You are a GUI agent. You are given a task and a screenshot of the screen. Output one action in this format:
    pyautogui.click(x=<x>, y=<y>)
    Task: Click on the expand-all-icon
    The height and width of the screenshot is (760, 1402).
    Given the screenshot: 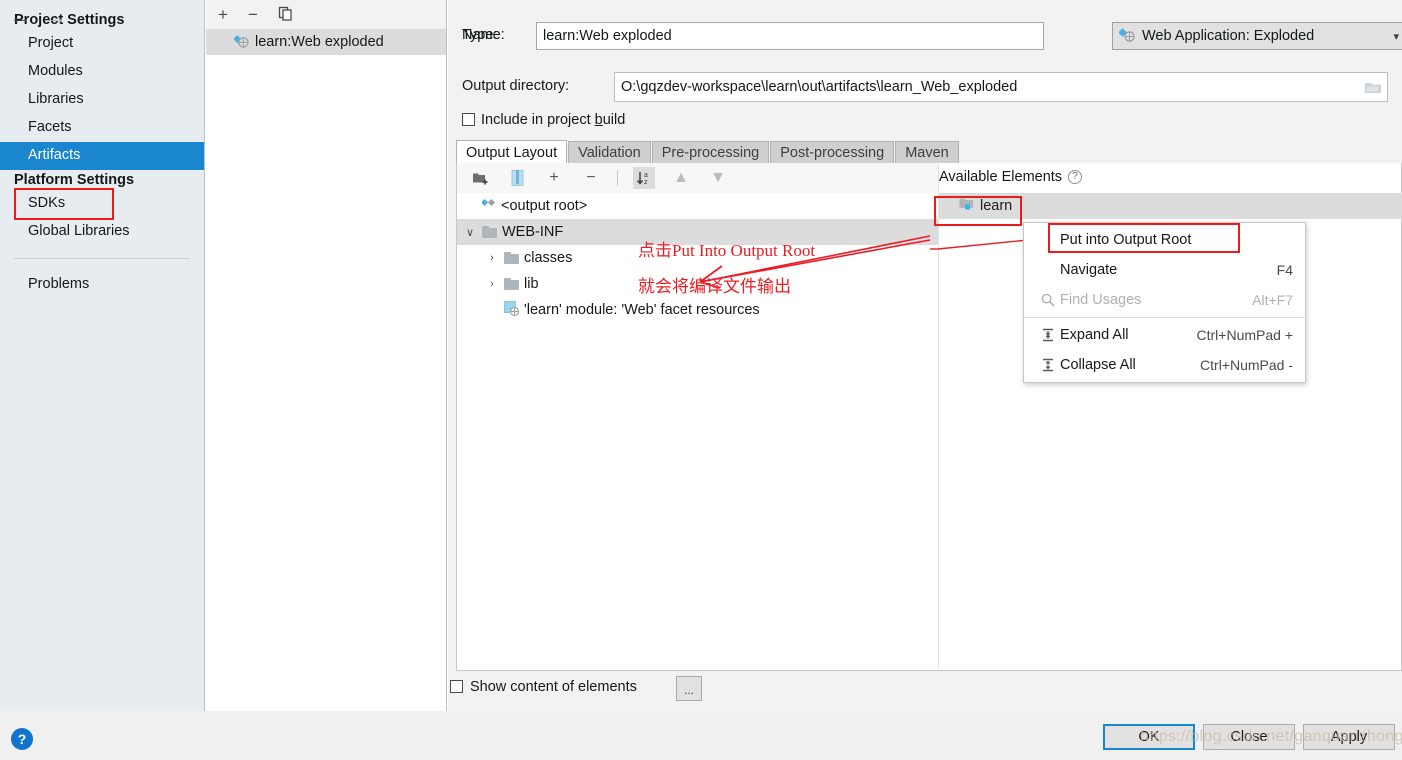 What is the action you would take?
    pyautogui.click(x=1048, y=335)
    